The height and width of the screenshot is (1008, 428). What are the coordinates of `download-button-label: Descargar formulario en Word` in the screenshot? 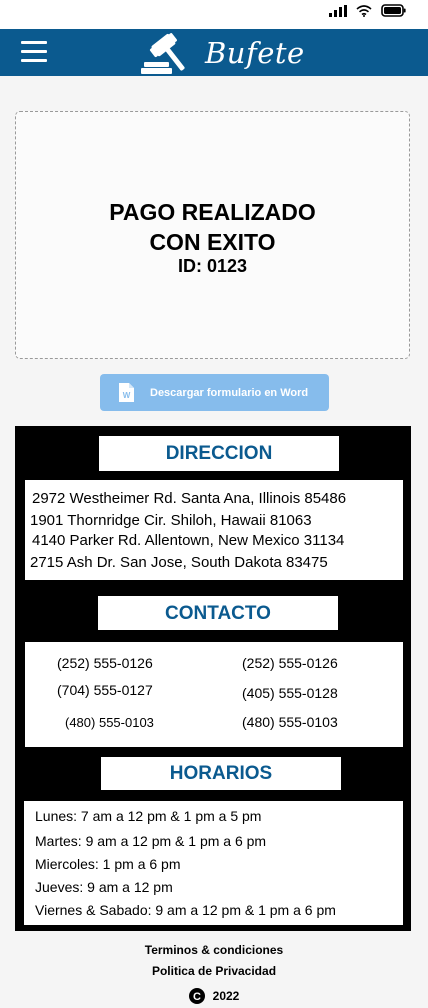 It's located at (229, 392).